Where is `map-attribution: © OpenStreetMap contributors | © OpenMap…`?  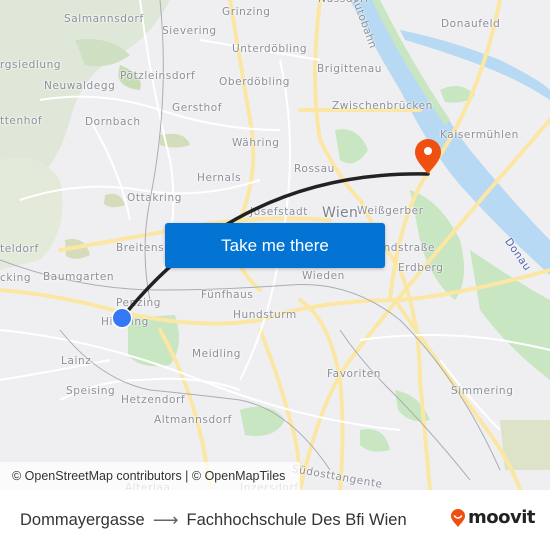 map-attribution: © OpenStreetMap contributors | © OpenMap… is located at coordinates (150, 476).